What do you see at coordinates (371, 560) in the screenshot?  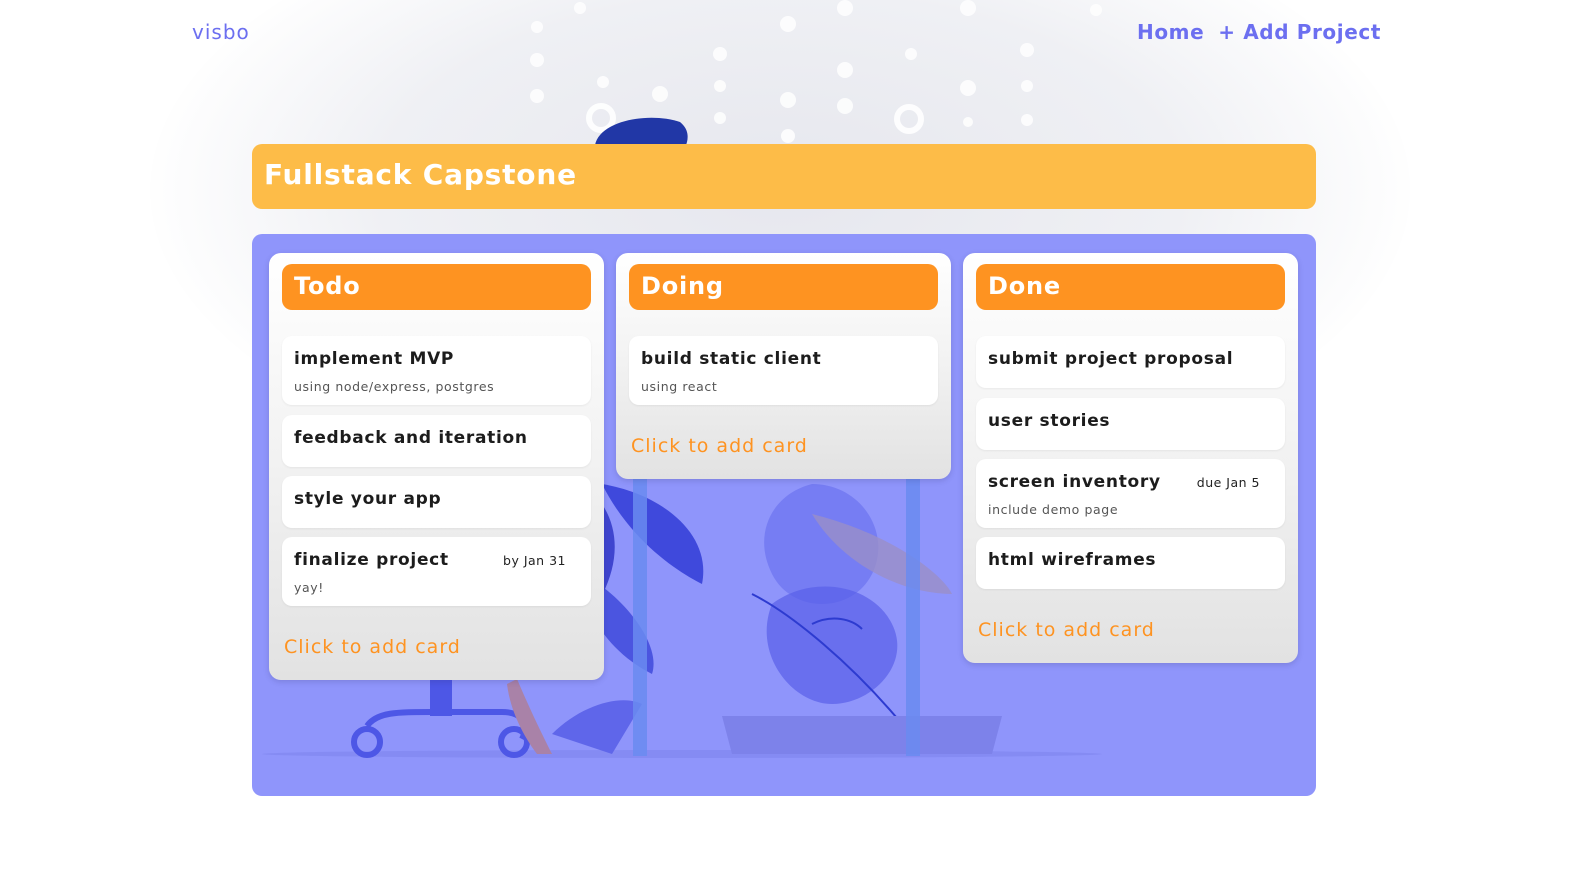 I see `card-title: finalize project` at bounding box center [371, 560].